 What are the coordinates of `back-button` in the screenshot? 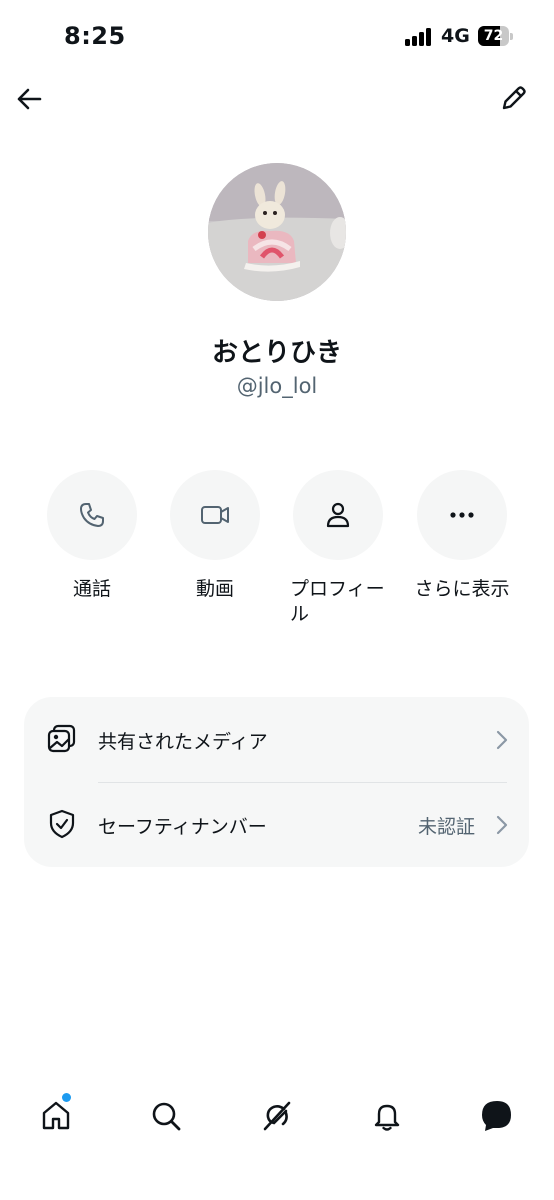 It's located at (29, 99).